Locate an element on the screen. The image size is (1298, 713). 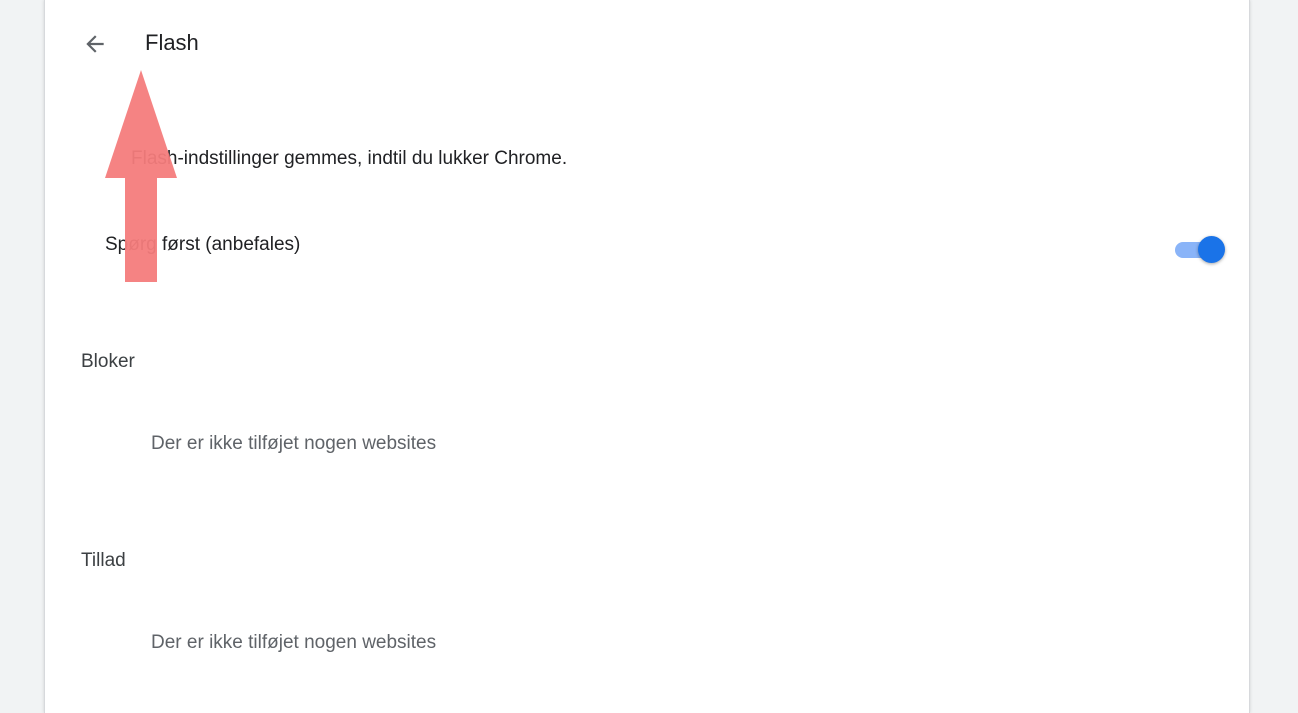
ask-first-toggle is located at coordinates (1199, 249).